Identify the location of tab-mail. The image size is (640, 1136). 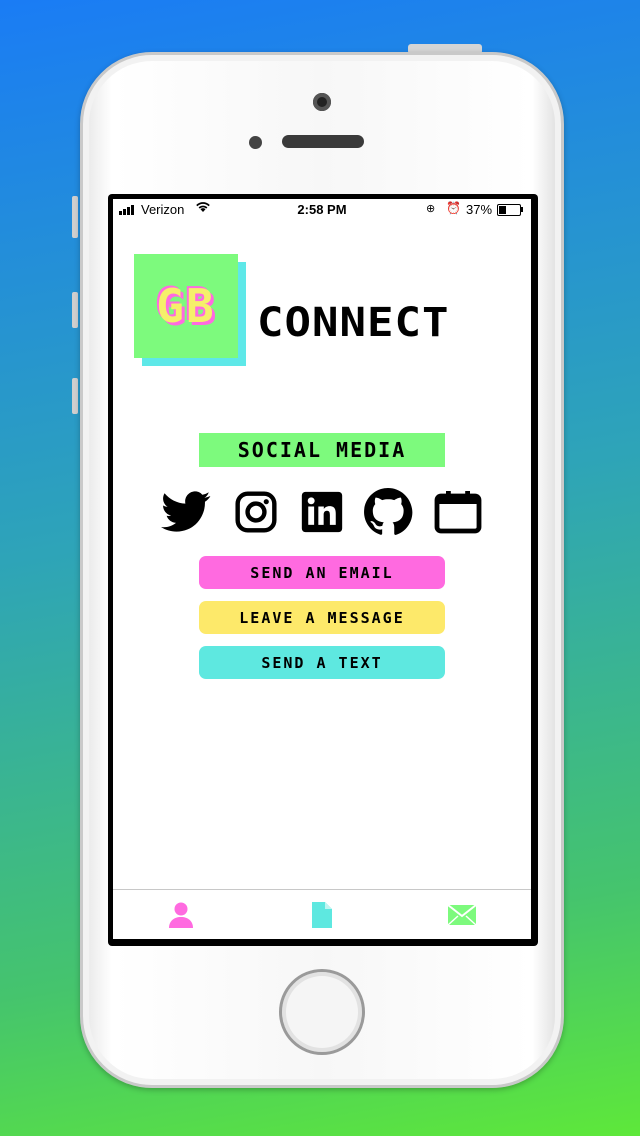
(462, 915).